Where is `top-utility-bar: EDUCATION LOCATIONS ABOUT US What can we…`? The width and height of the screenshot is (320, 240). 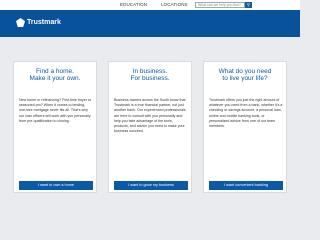
top-utility-bar: EDUCATION LOCATIONS ABOUT US What can we… is located at coordinates (150, 5).